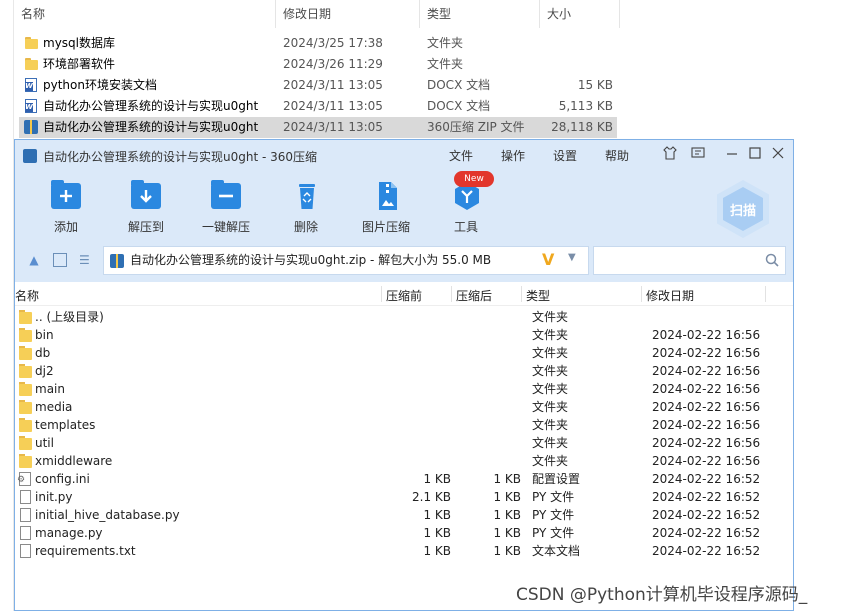 The image size is (850, 611). I want to click on explorer-row-type: 360压缩 ZIP 文件, so click(476, 127).